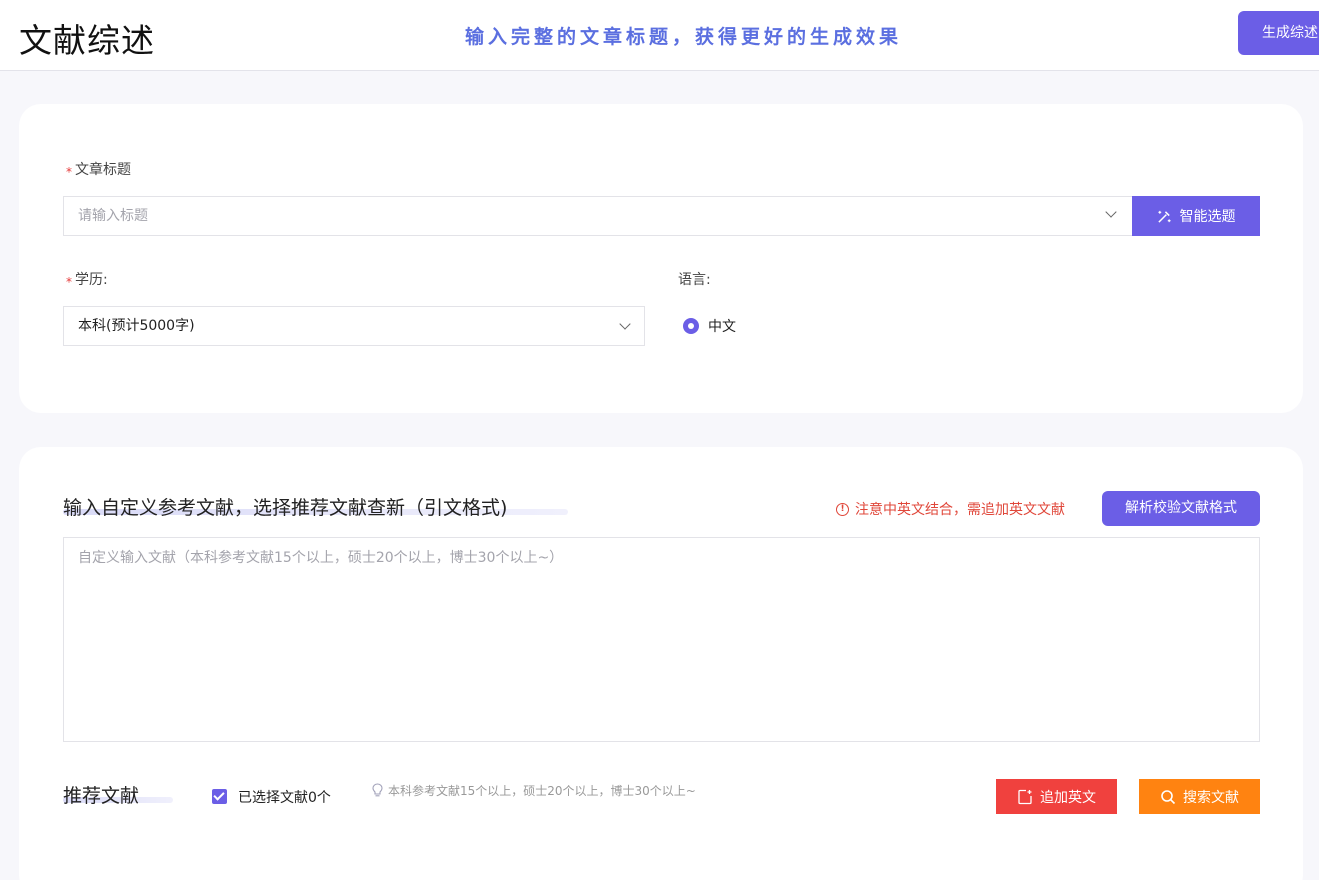  What do you see at coordinates (842, 509) in the screenshot?
I see `exclamation-circle-icon: !` at bounding box center [842, 509].